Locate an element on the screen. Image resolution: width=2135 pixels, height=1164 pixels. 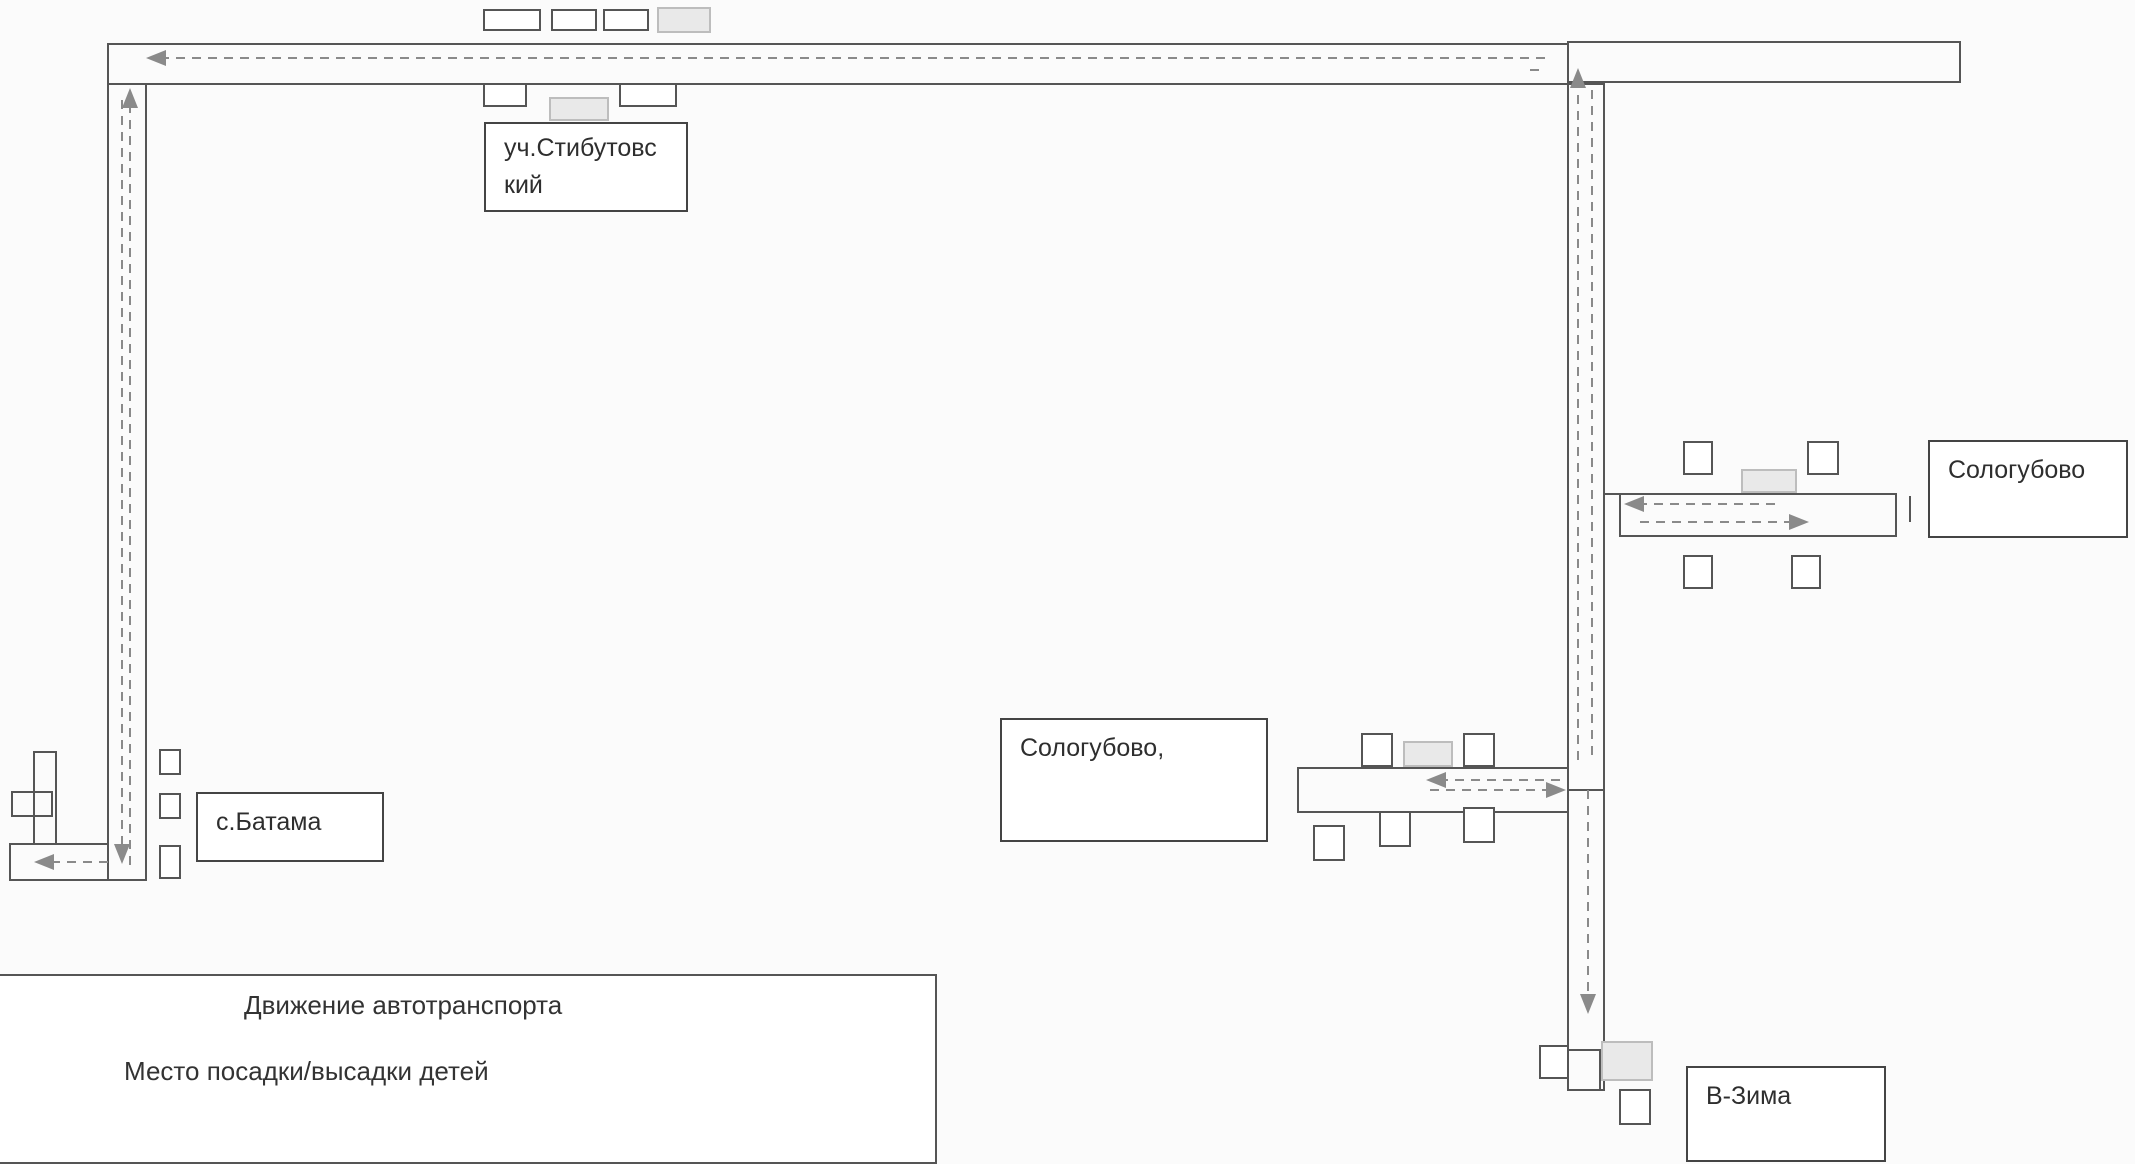
label-sologubovo-center-text: Сологубово, is located at coordinates (1092, 748).